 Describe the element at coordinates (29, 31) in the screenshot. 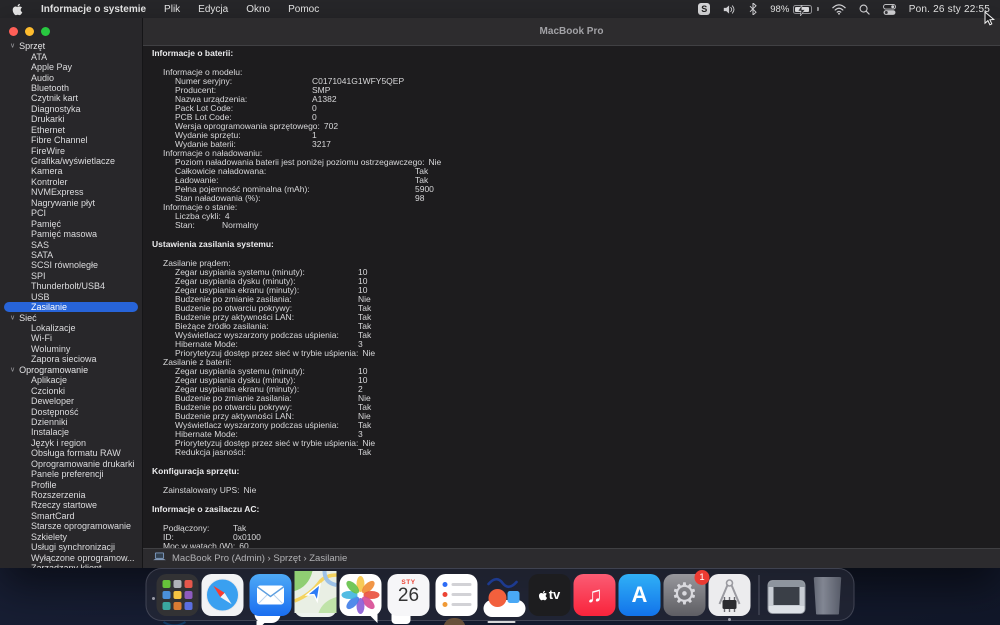

I see `minimize-button` at that location.